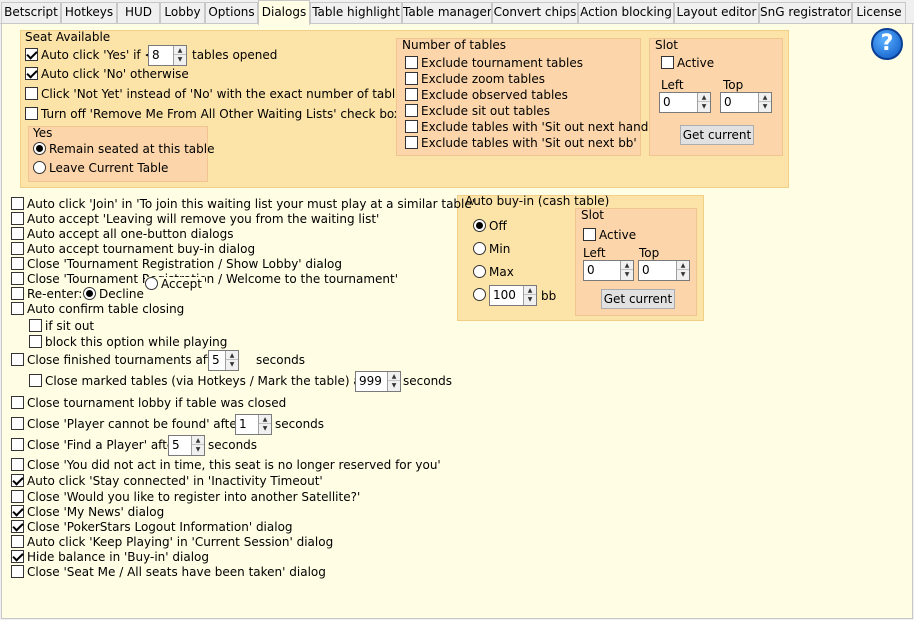  Describe the element at coordinates (31, 54) in the screenshot. I see `auto-yes-checkbox` at that location.